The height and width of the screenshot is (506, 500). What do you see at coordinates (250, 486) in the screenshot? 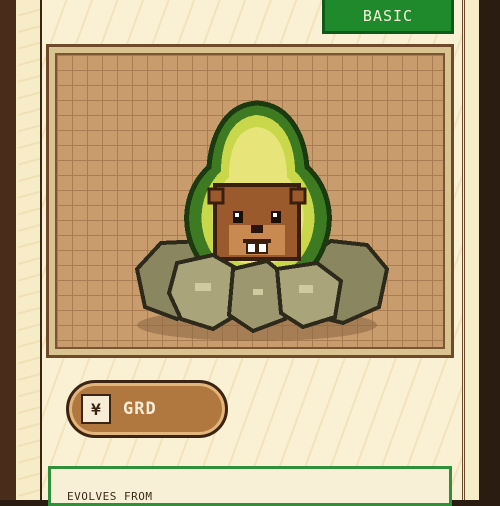
I see `evolves-from-panel: EVOLVES FROM` at bounding box center [250, 486].